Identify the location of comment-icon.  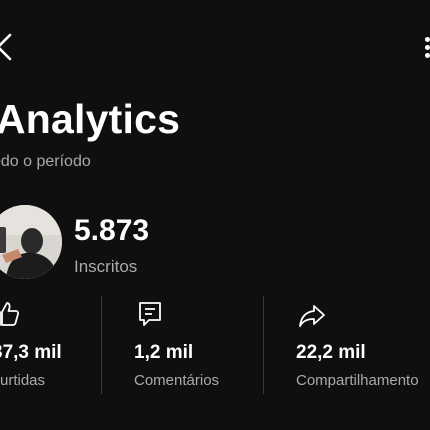
(150, 314).